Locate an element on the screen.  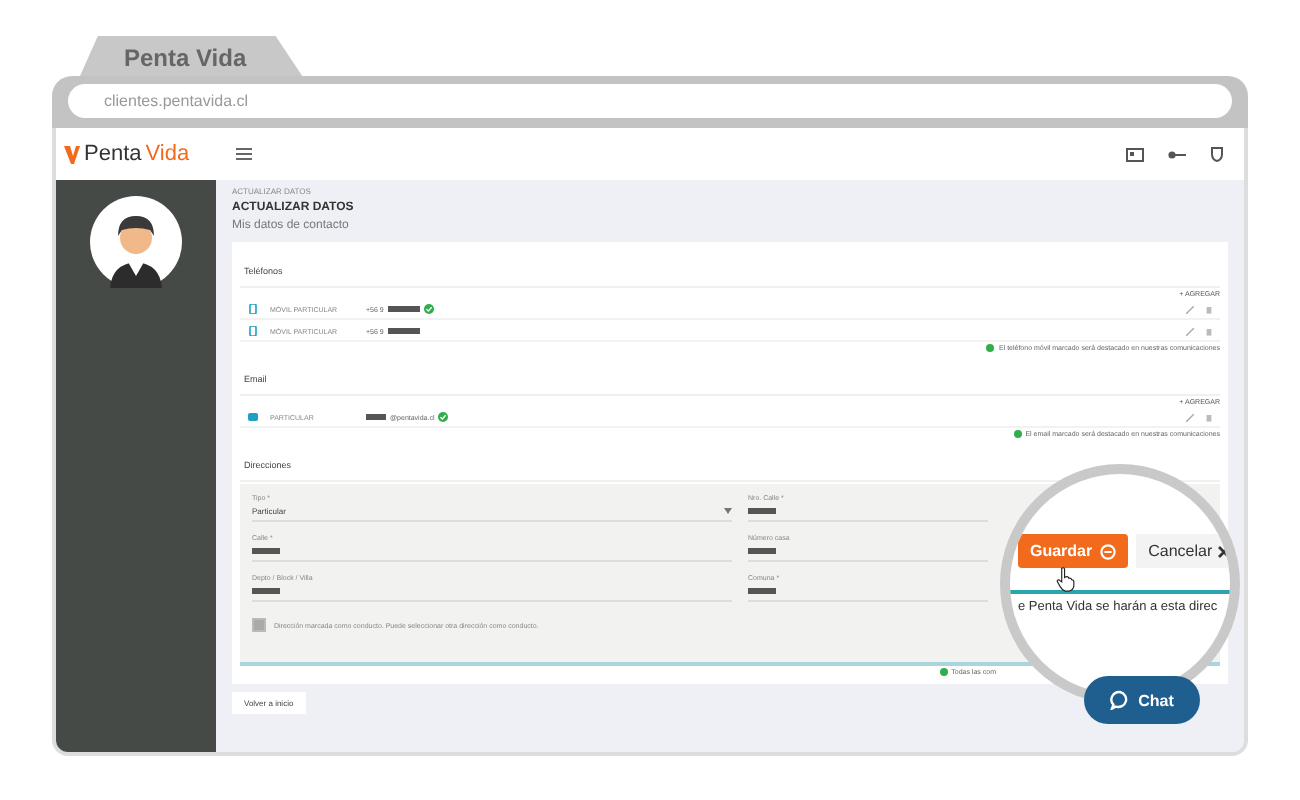
logo-text: Vida is located at coordinates (167, 154).